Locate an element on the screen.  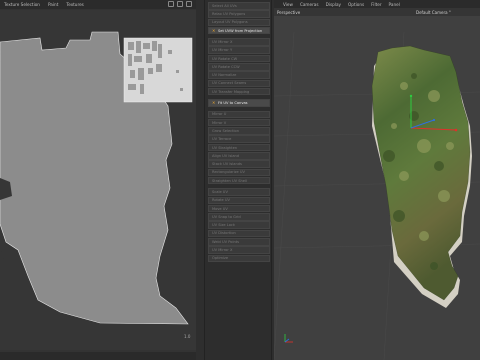
uv-command-label: UV Terrace is located at coordinates (222, 139).